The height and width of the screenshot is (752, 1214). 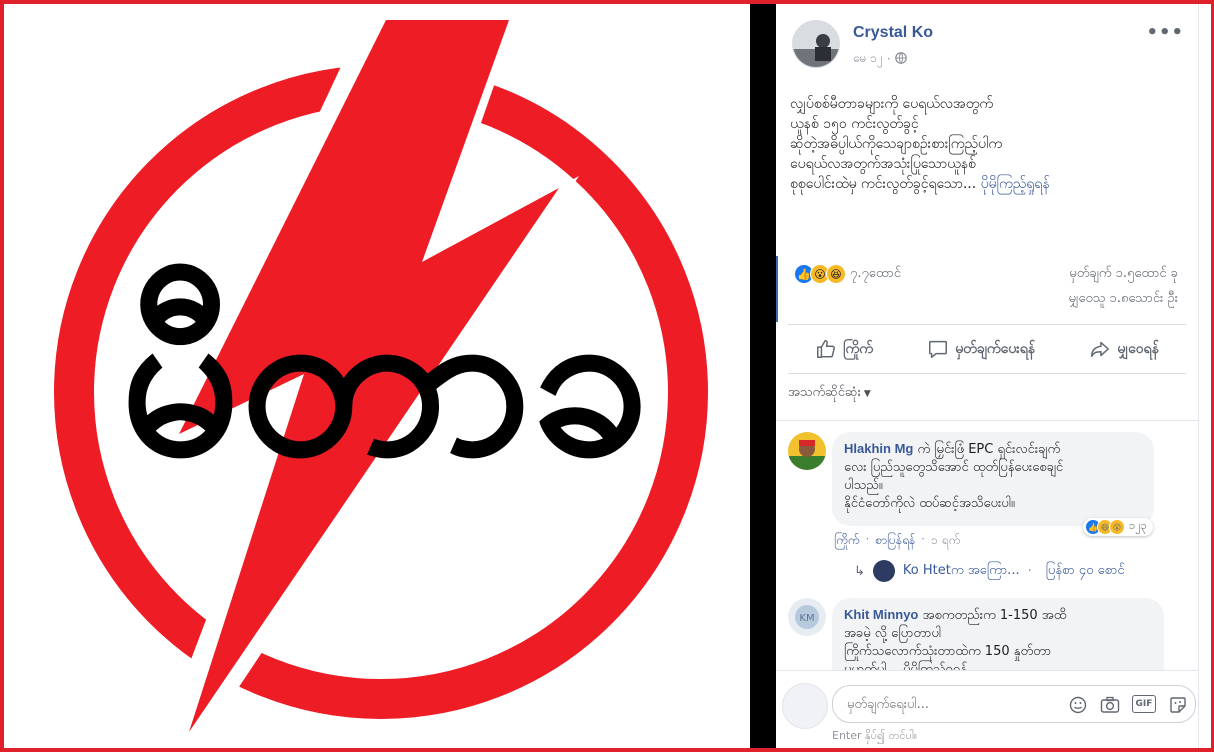 What do you see at coordinates (858, 348) in the screenshot?
I see `like-label: ကြိုက်` at bounding box center [858, 348].